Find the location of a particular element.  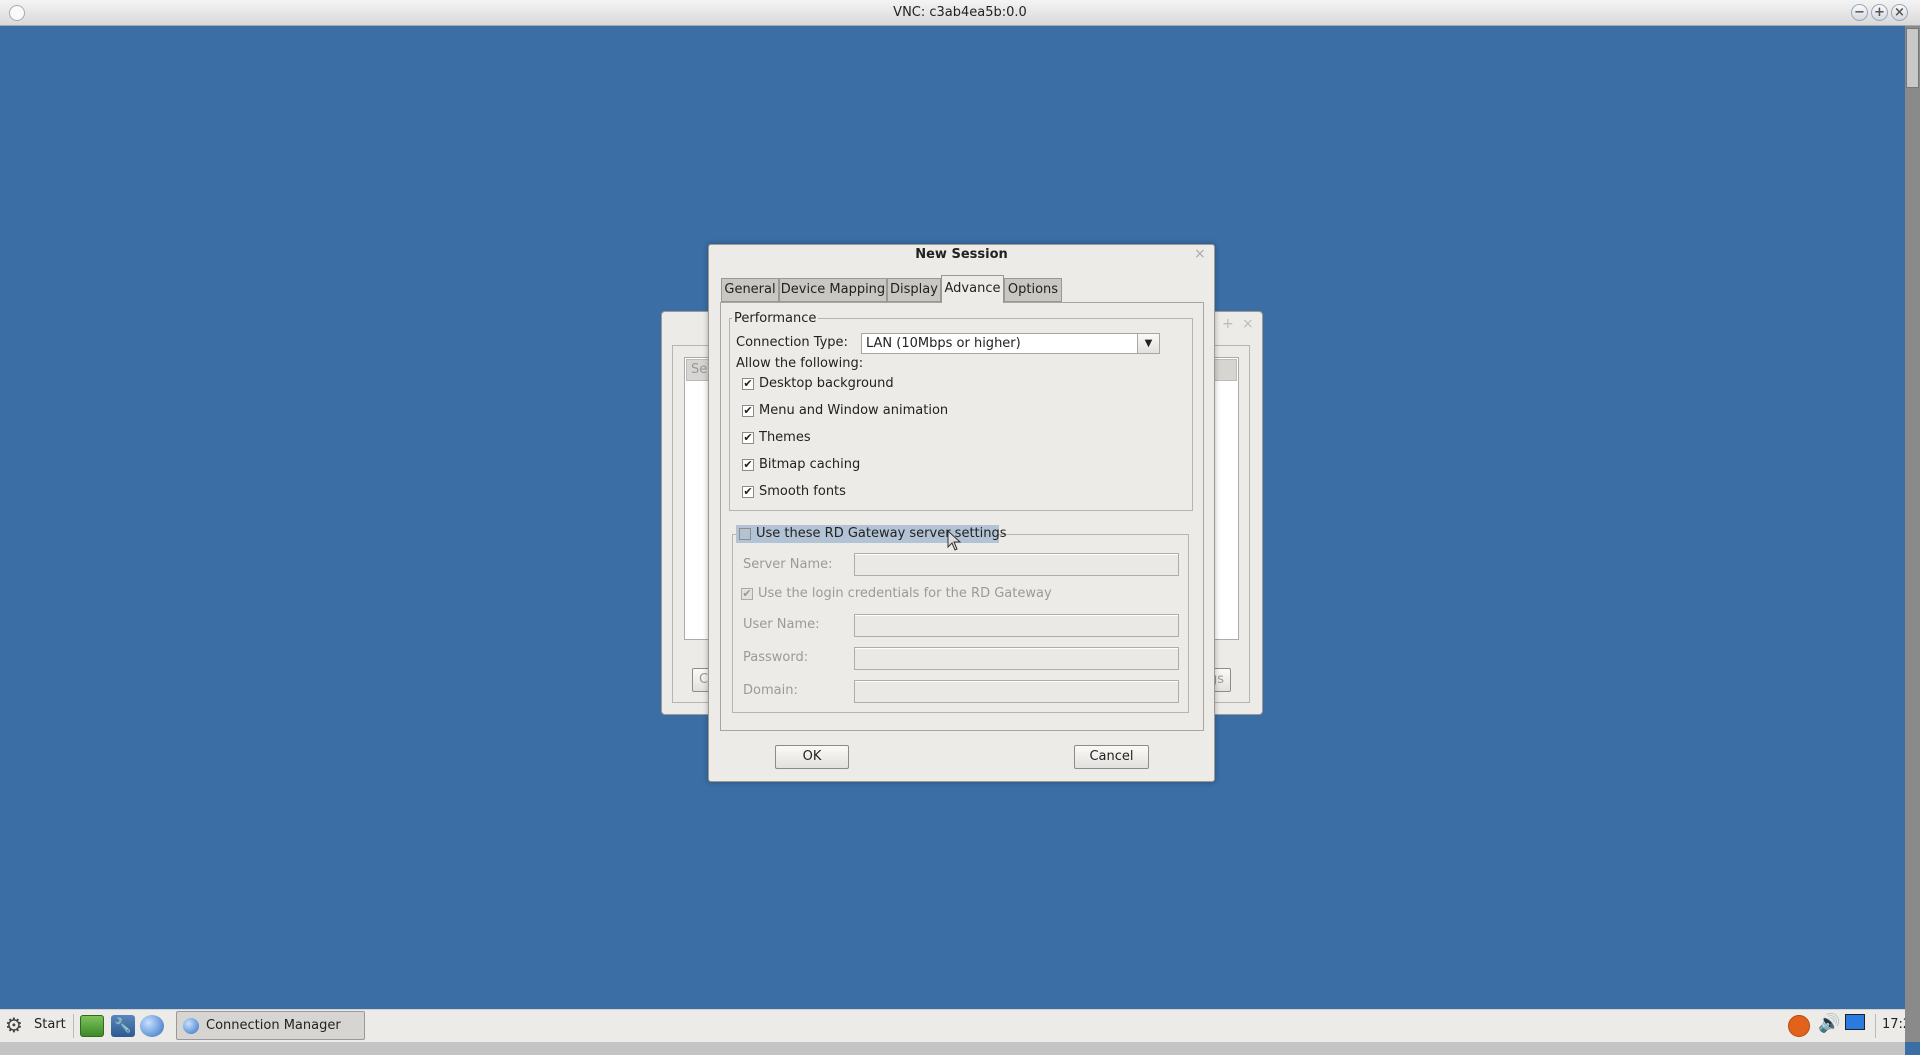

server-name-label: Server Name: is located at coordinates (788, 564).